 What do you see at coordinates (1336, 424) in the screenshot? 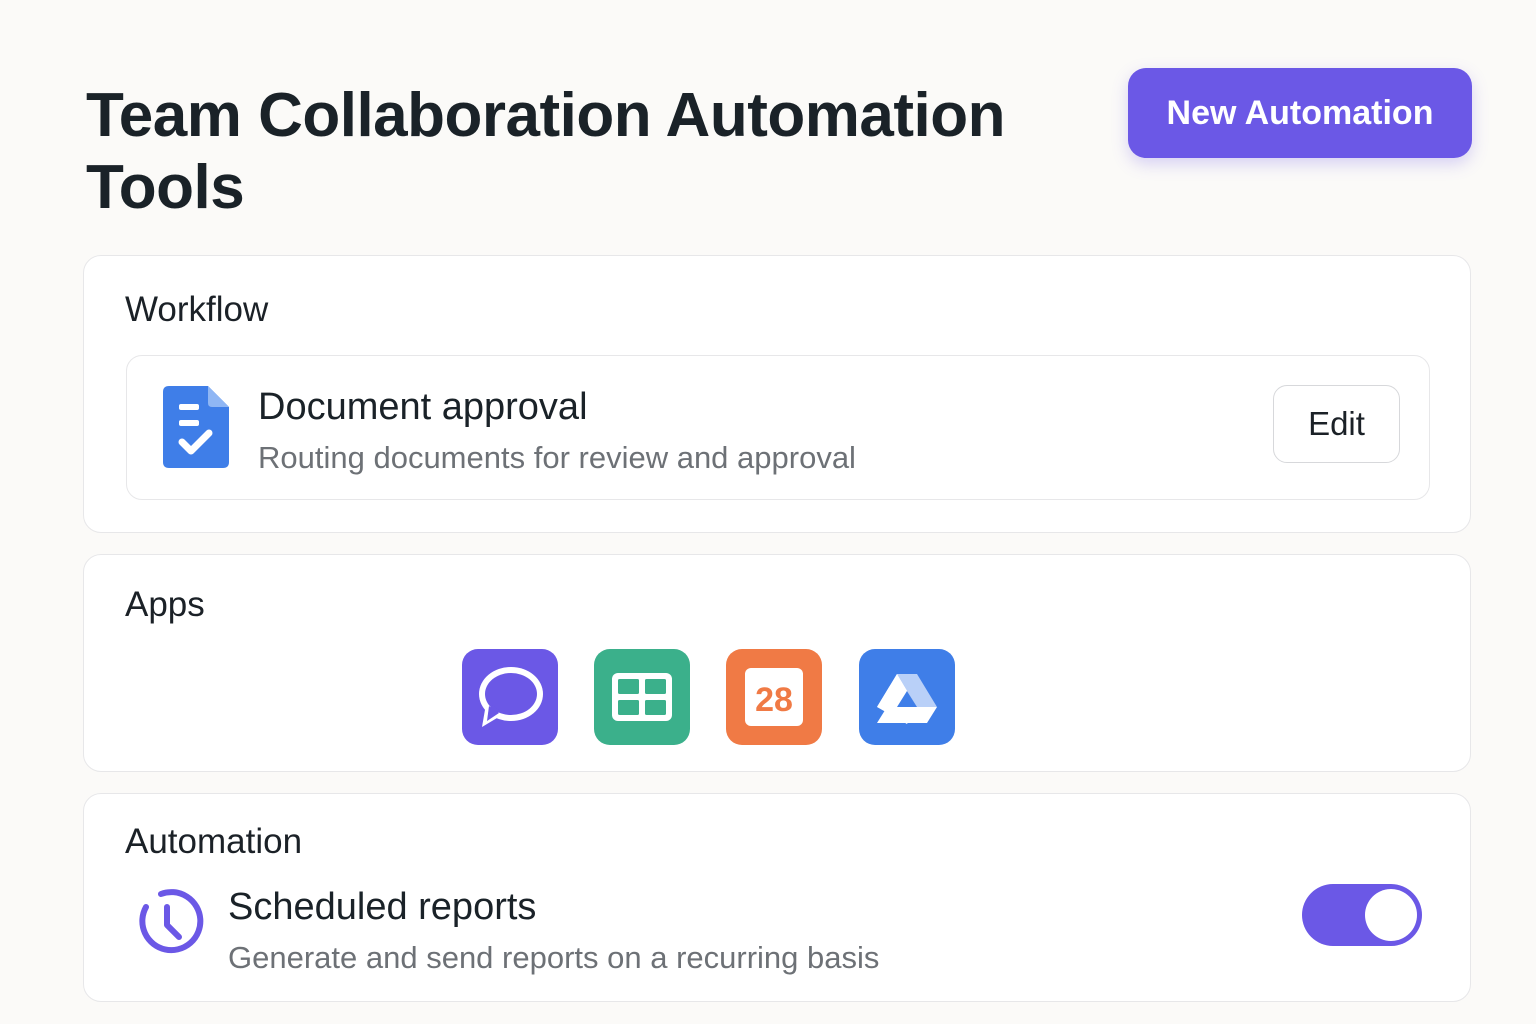
I see `edit-button: Edit` at bounding box center [1336, 424].